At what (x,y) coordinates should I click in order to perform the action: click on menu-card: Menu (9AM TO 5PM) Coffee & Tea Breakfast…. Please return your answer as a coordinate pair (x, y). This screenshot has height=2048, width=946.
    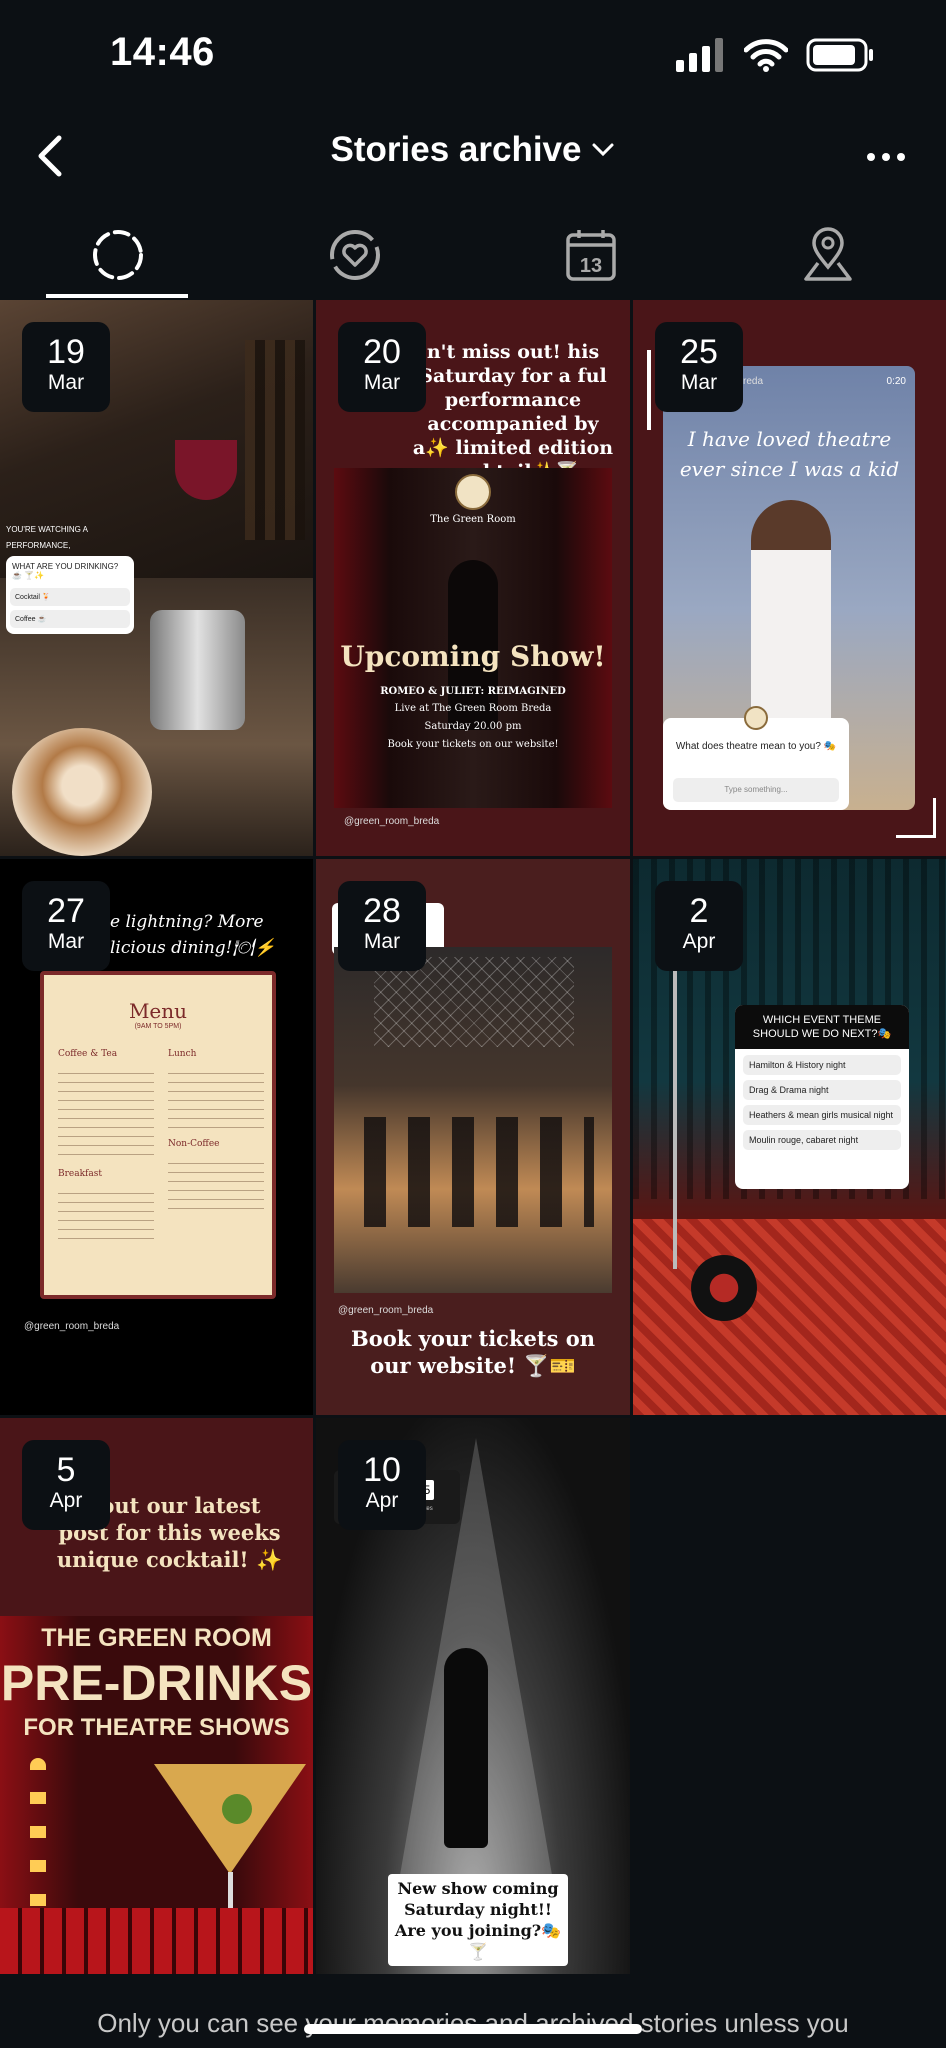
    Looking at the image, I should click on (158, 1135).